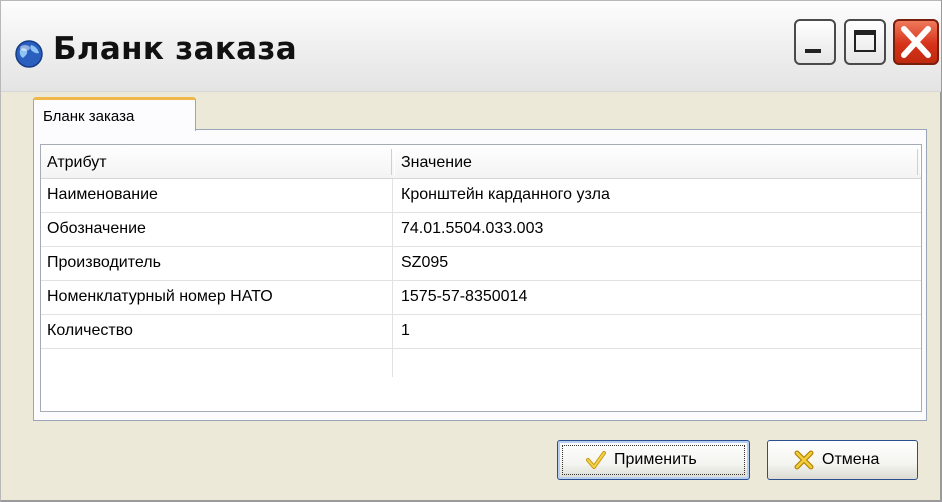 The height and width of the screenshot is (502, 942). I want to click on close-icon, so click(916, 42).